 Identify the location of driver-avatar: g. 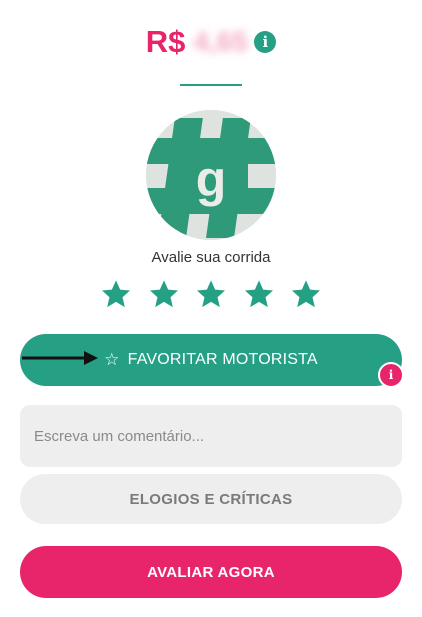
(211, 175).